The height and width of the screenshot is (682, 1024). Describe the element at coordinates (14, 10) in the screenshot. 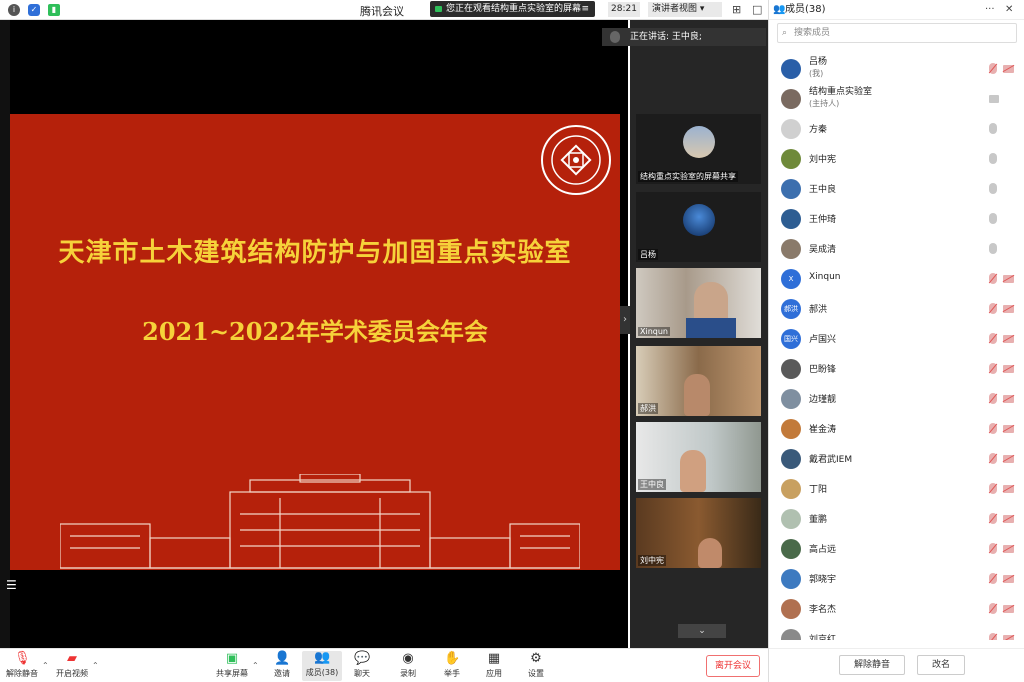

I see `info-icon: i` at that location.